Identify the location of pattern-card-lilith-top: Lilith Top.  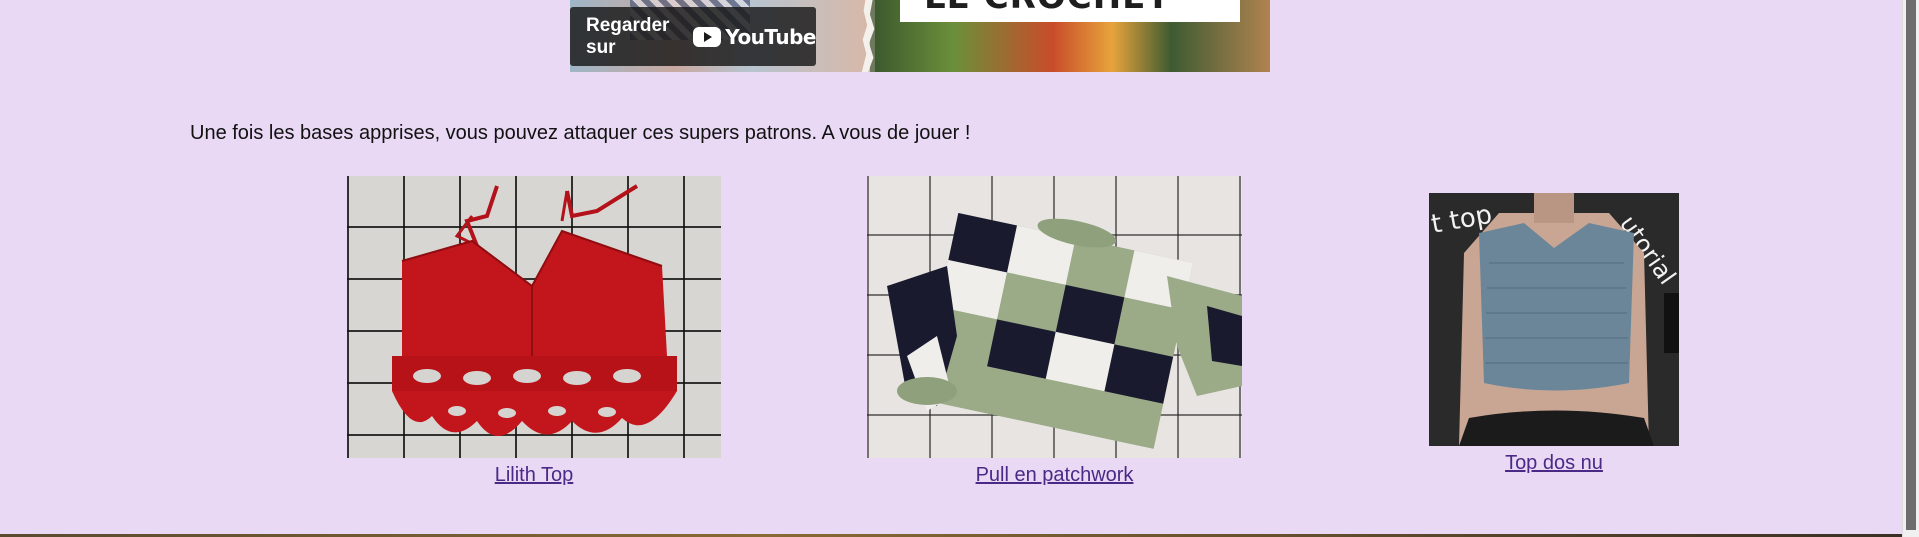
(534, 331).